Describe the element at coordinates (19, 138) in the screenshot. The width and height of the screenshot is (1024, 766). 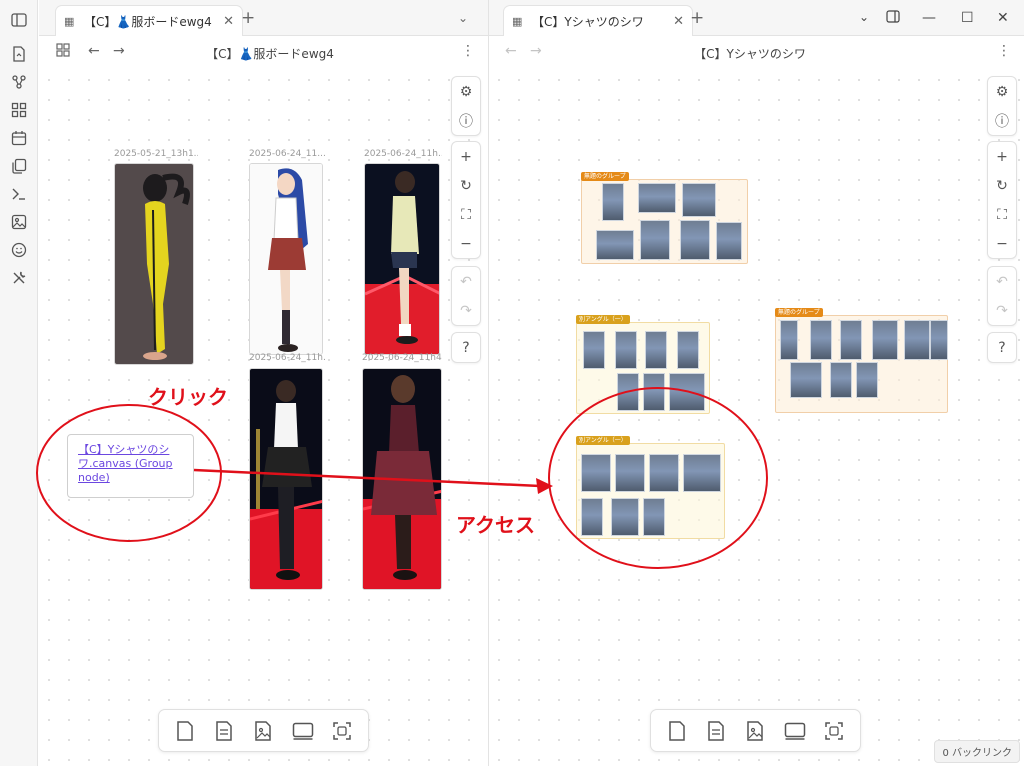
I see `calendar-icon` at that location.